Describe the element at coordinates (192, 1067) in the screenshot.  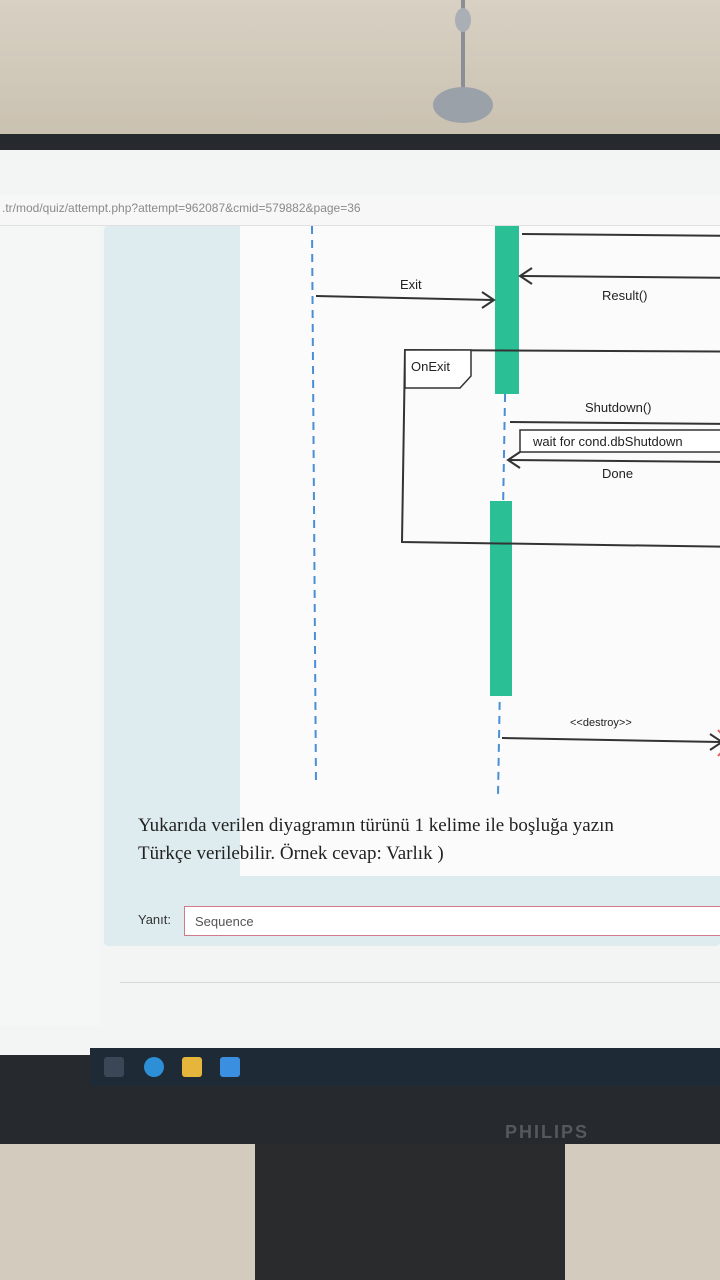
I see `folder-icon` at that location.